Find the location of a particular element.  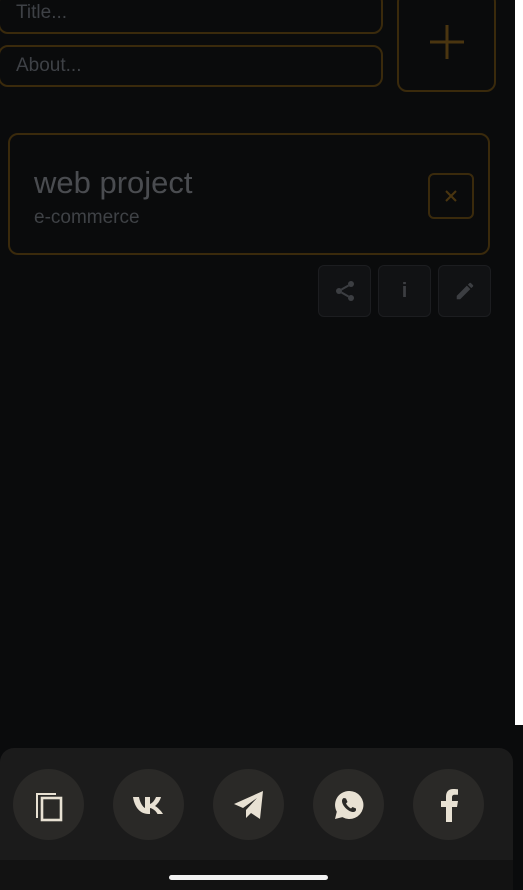

delete-project-button is located at coordinates (451, 196).